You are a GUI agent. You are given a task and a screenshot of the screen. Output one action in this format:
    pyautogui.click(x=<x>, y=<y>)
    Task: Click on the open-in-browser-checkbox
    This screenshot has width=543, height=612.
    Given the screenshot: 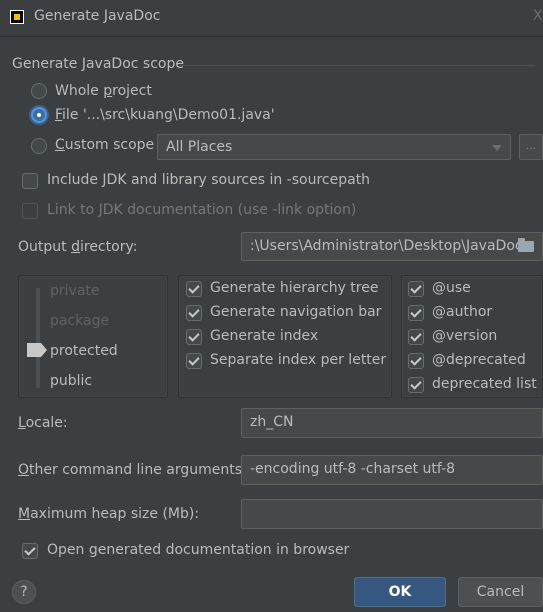 What is the action you would take?
    pyautogui.click(x=30, y=551)
    